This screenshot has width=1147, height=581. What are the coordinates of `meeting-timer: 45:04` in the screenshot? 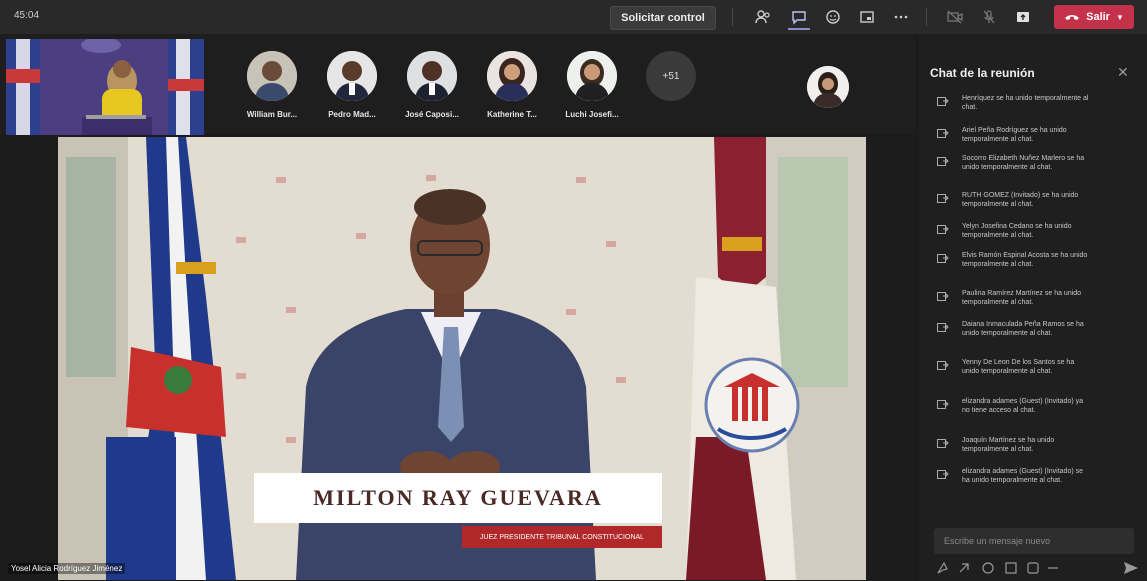 It's located at (27, 15).